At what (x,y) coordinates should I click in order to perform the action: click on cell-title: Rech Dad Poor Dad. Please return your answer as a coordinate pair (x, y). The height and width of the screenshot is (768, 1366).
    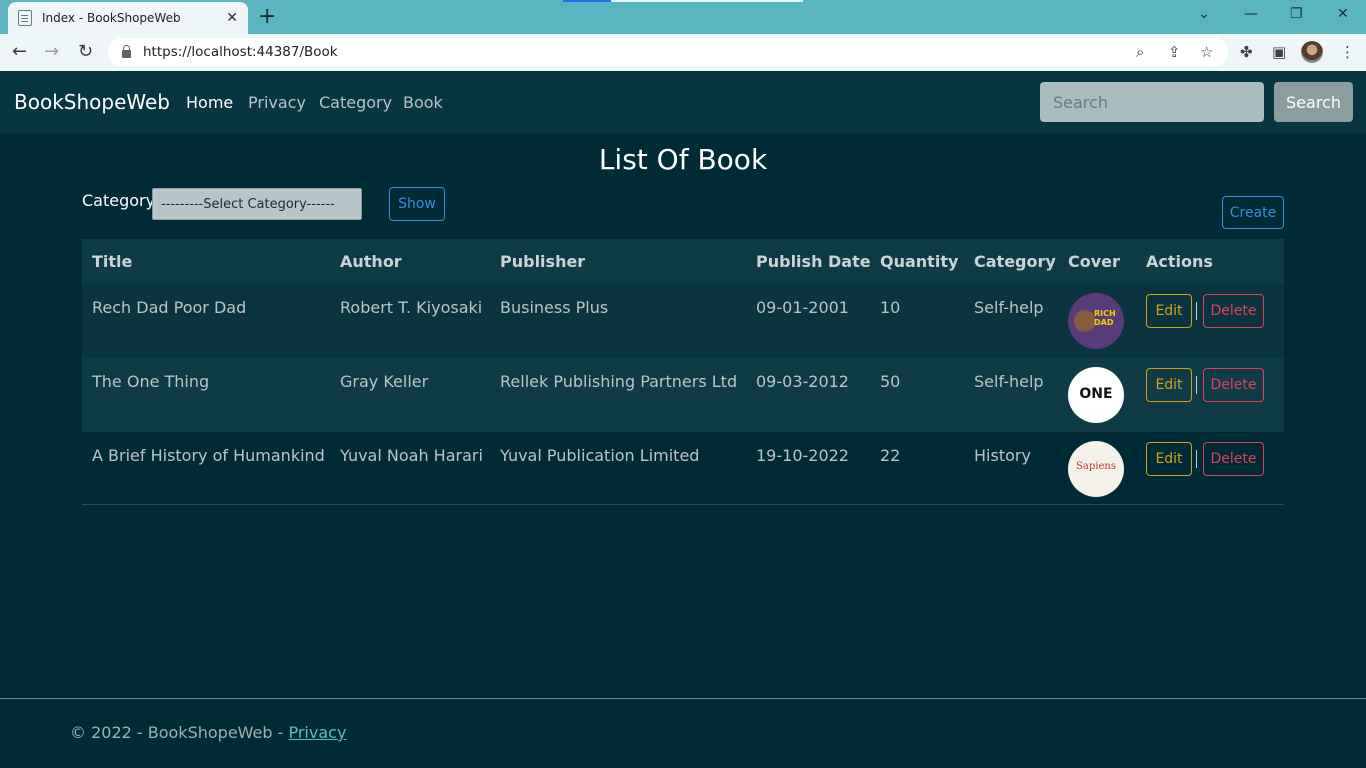
    Looking at the image, I should click on (169, 307).